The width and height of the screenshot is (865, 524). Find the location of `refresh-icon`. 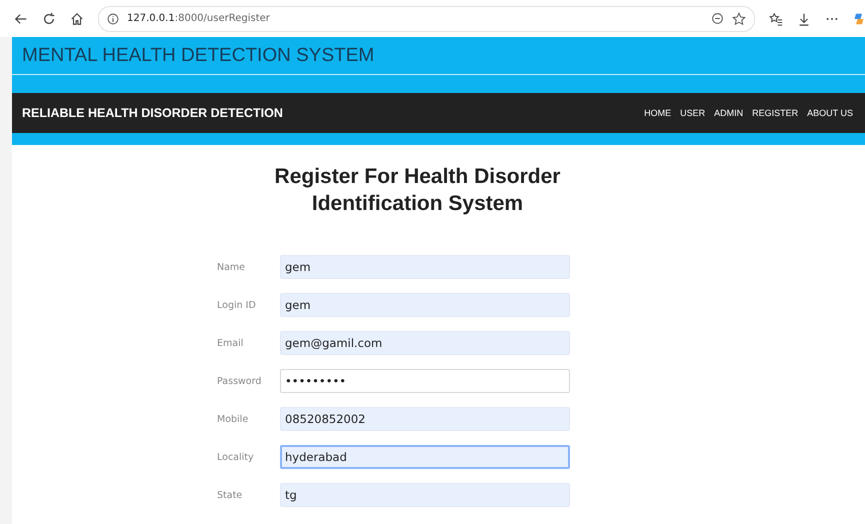

refresh-icon is located at coordinates (49, 19).